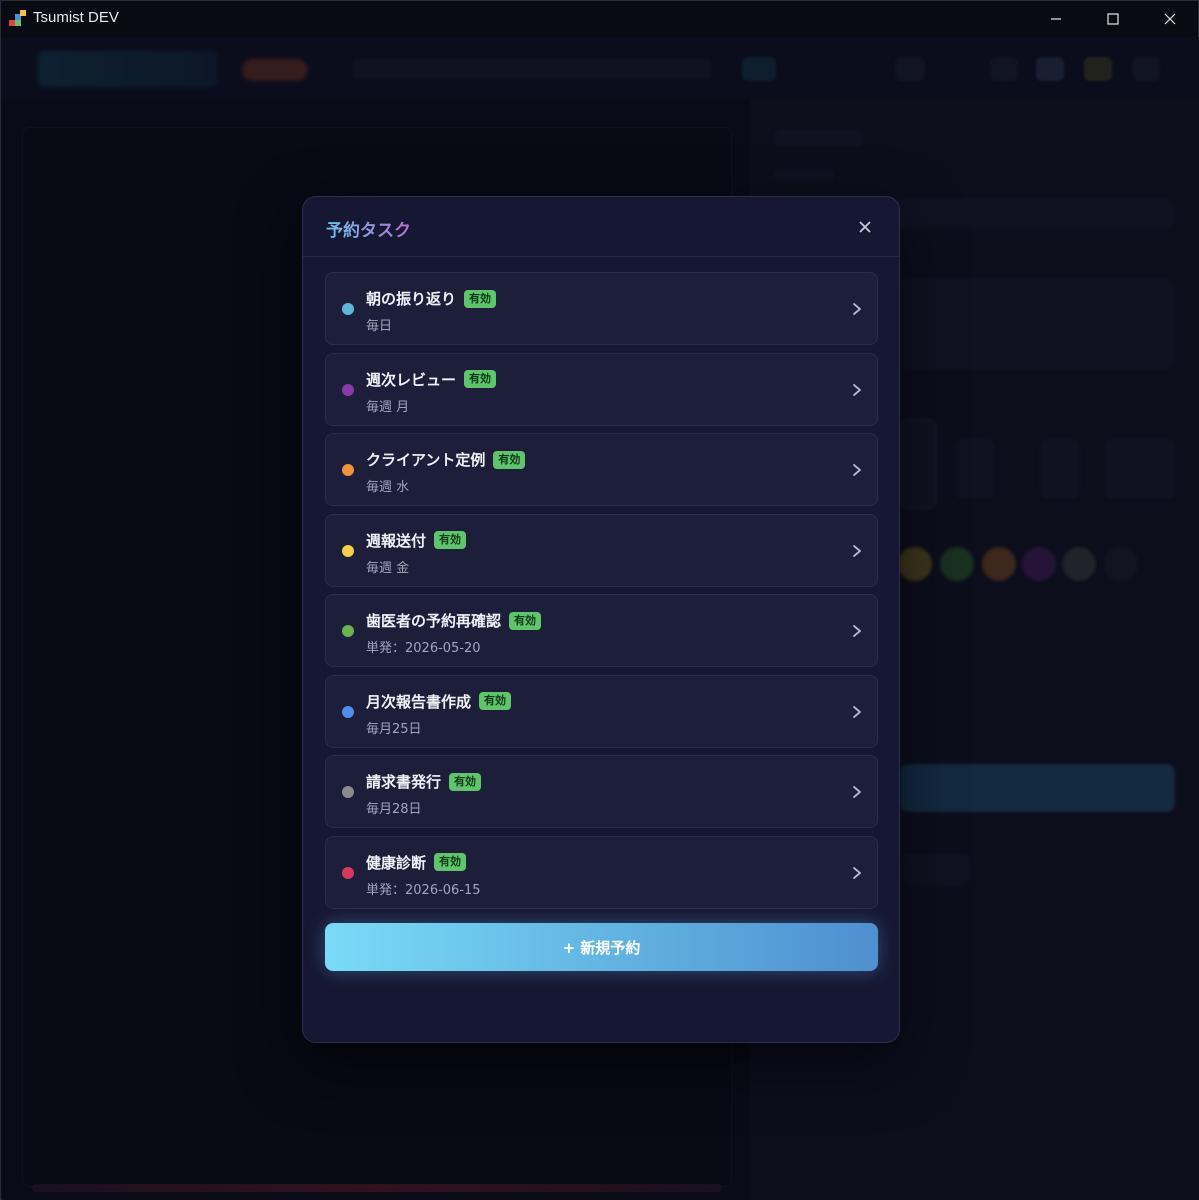 This screenshot has width=1199, height=1200. I want to click on task-name: 歯医者の予約再確認, so click(434, 621).